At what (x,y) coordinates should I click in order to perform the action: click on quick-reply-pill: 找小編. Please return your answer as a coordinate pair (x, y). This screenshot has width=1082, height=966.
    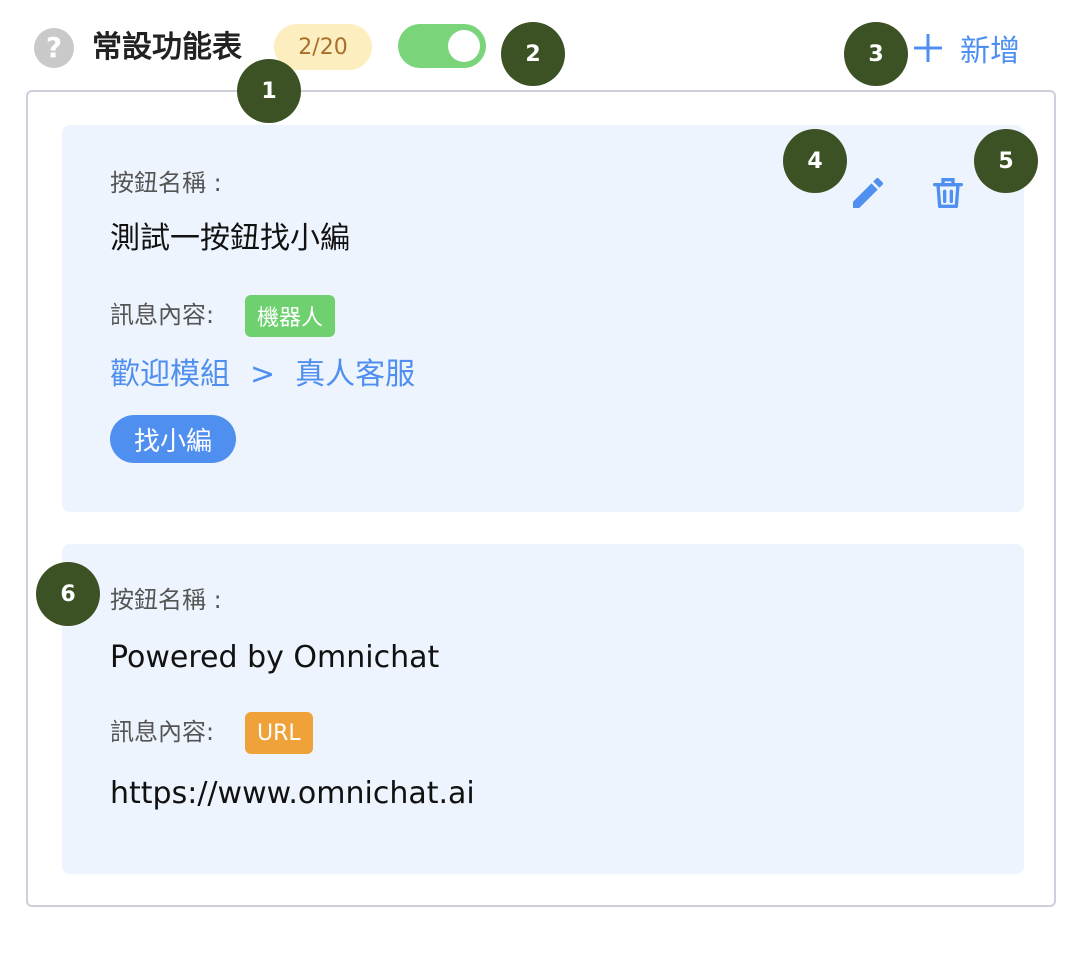
    Looking at the image, I should click on (173, 439).